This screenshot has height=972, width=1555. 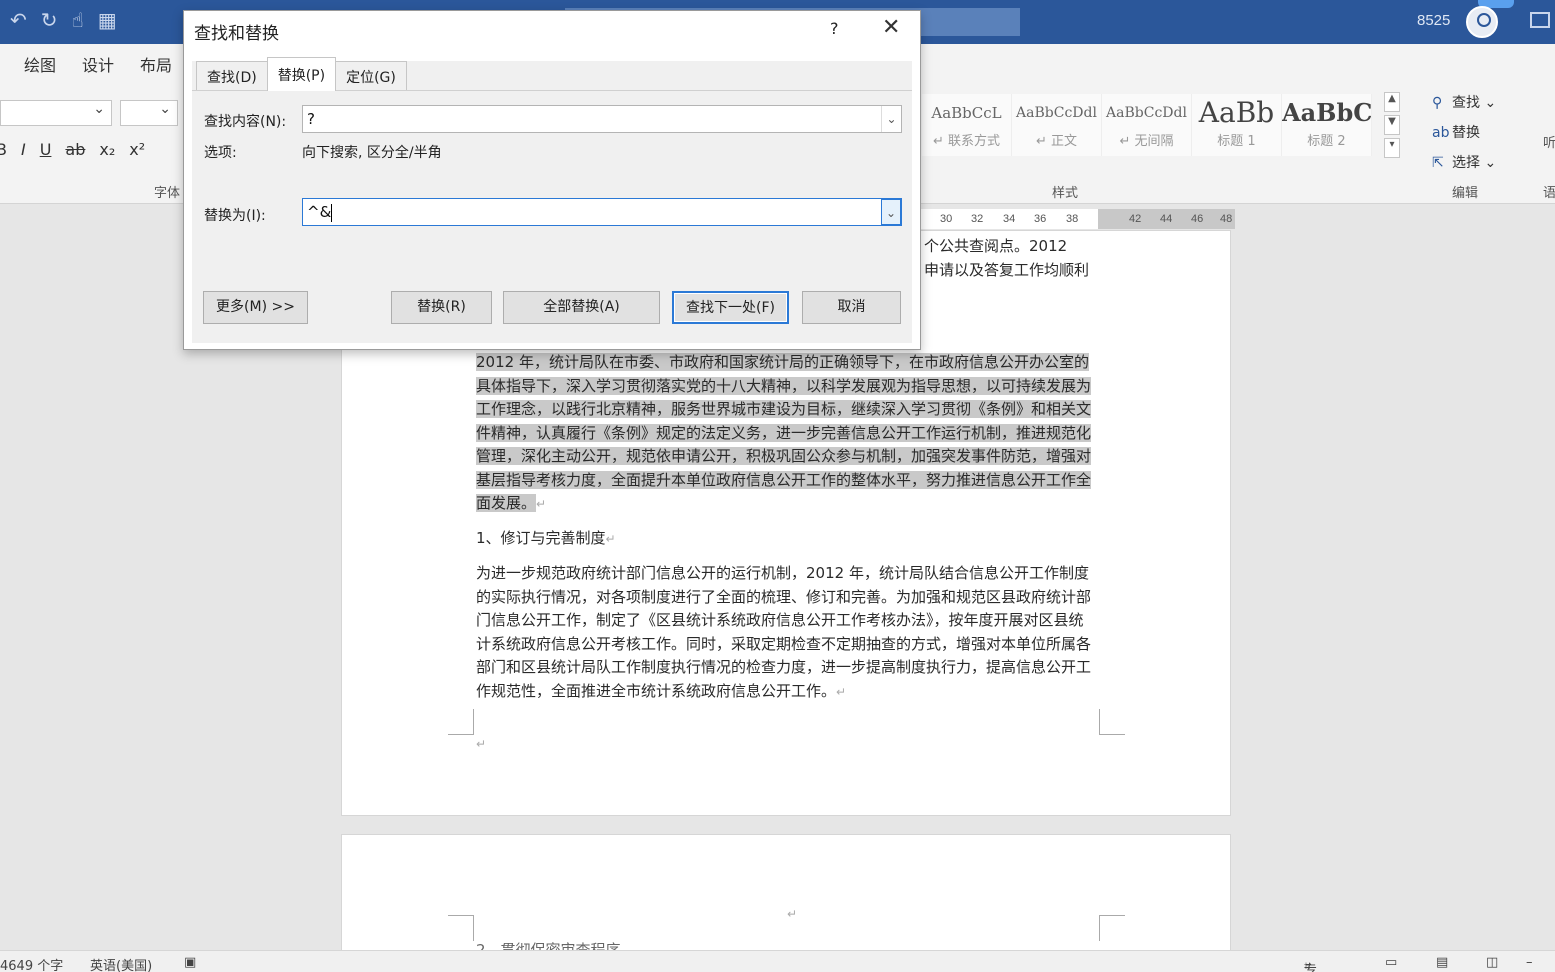 I want to click on bold-button: B, so click(x=3, y=149).